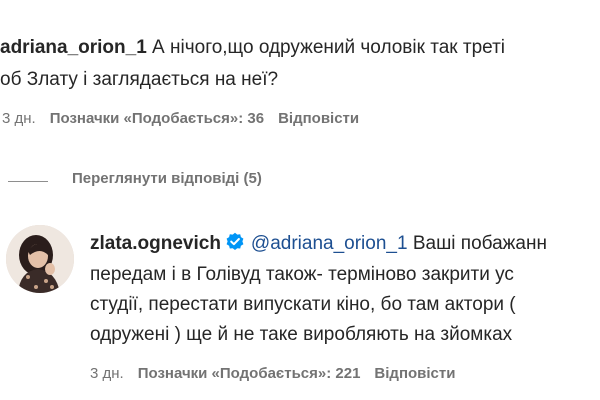 Image resolution: width=600 pixels, height=400 pixels. What do you see at coordinates (249, 373) in the screenshot?
I see `reply-likes-count-button: Позначки «Подобається»: 221` at bounding box center [249, 373].